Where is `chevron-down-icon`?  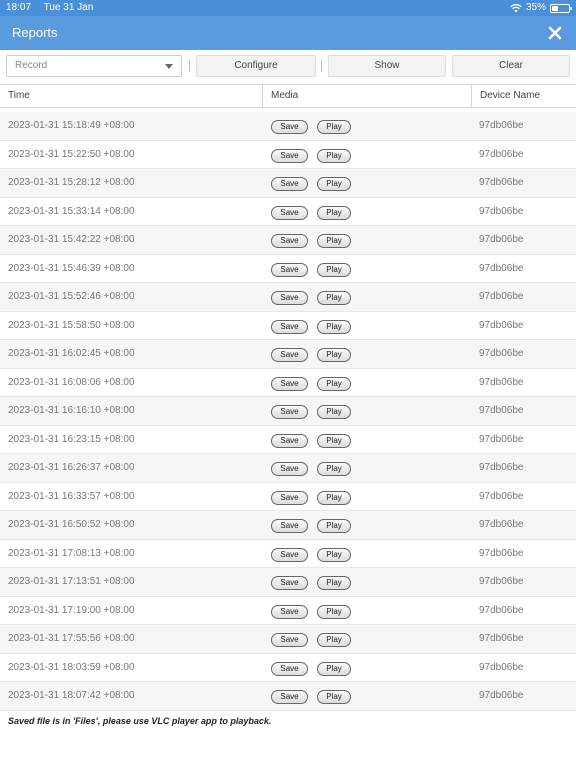
chevron-down-icon is located at coordinates (169, 66).